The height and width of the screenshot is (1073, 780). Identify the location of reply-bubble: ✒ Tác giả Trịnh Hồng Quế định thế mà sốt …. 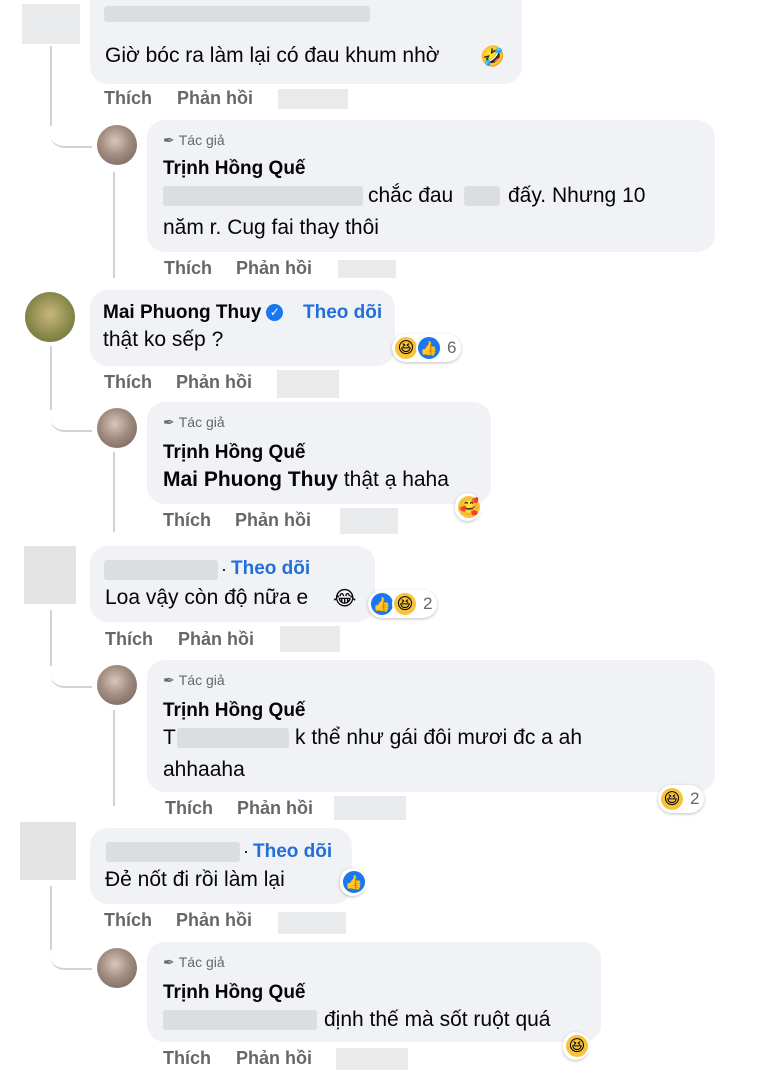
(374, 992).